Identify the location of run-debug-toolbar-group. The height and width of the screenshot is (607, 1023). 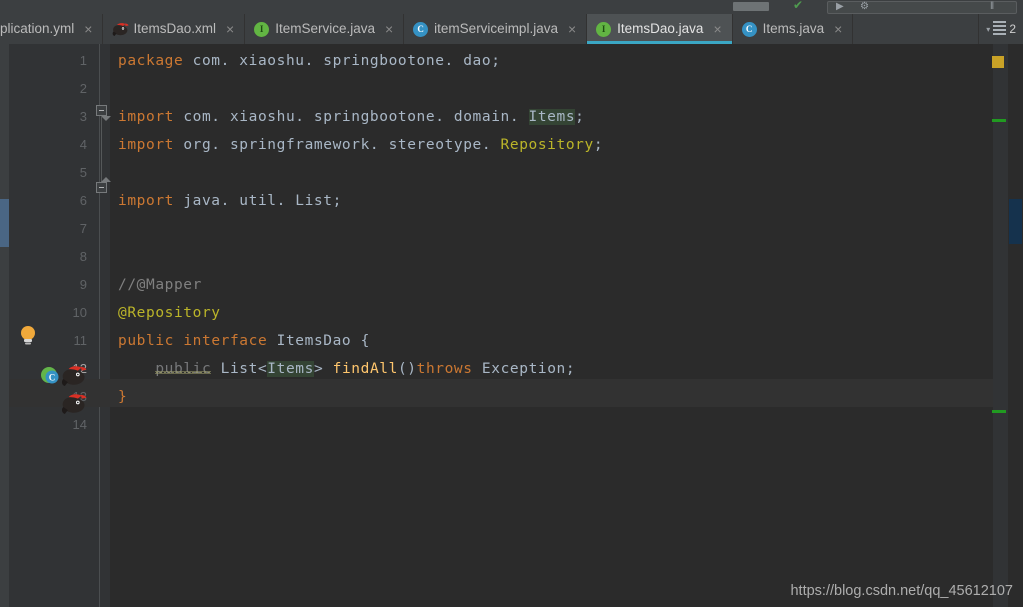
(922, 7).